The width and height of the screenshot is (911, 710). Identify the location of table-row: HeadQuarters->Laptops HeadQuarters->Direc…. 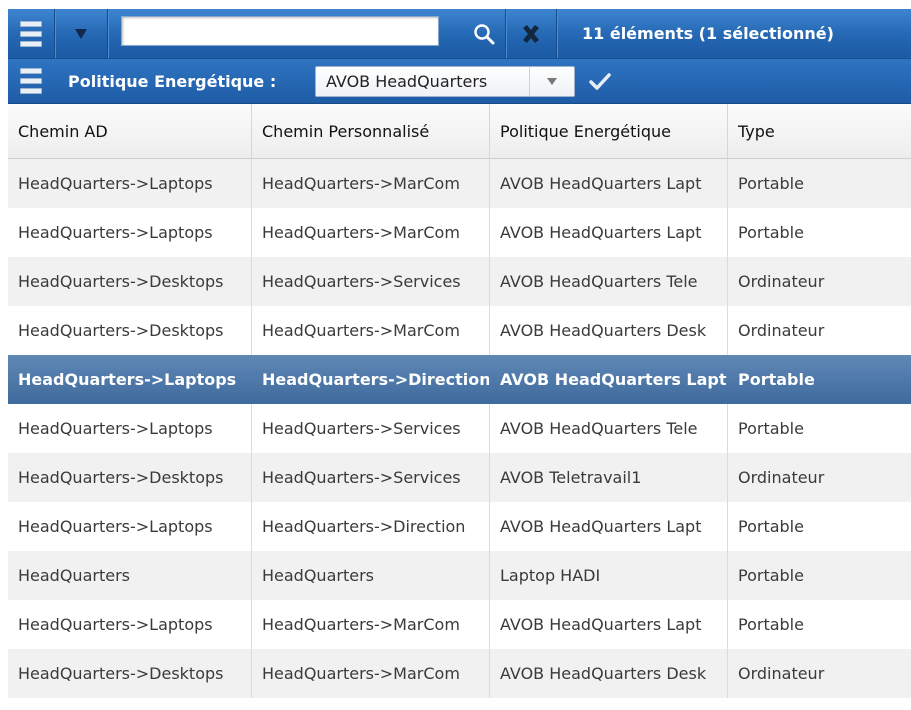
(459, 526).